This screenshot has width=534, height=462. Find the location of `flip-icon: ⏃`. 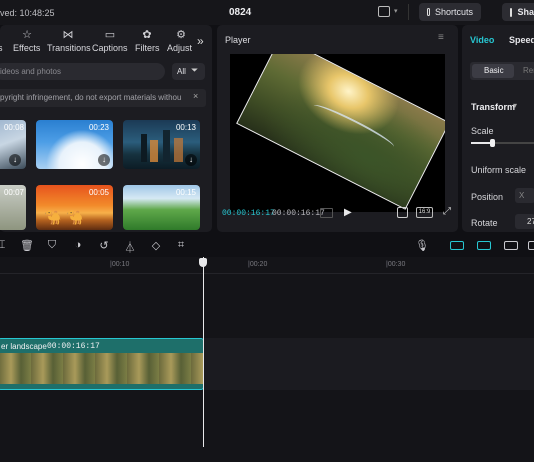

flip-icon: ⏃ is located at coordinates (130, 247).